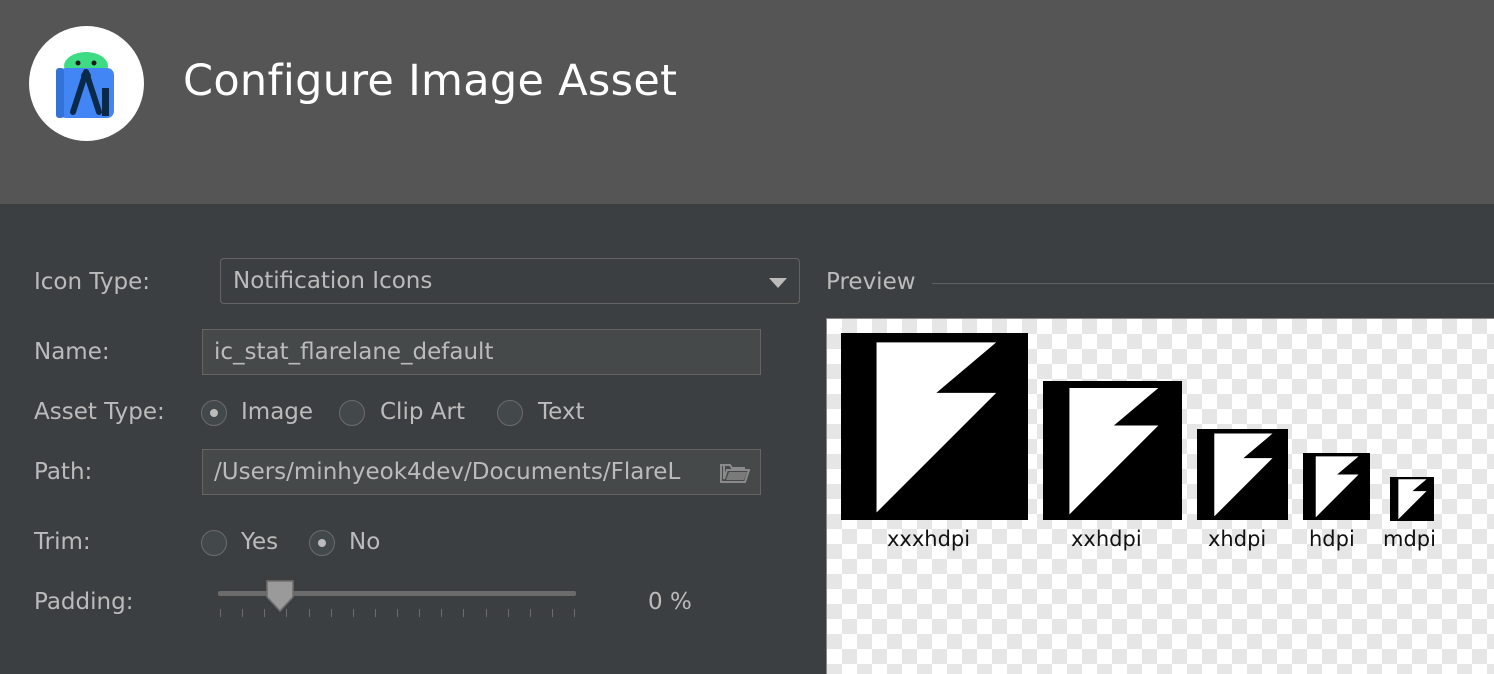 The height and width of the screenshot is (674, 1494). Describe the element at coordinates (561, 412) in the screenshot. I see `radio-label: Text` at that location.